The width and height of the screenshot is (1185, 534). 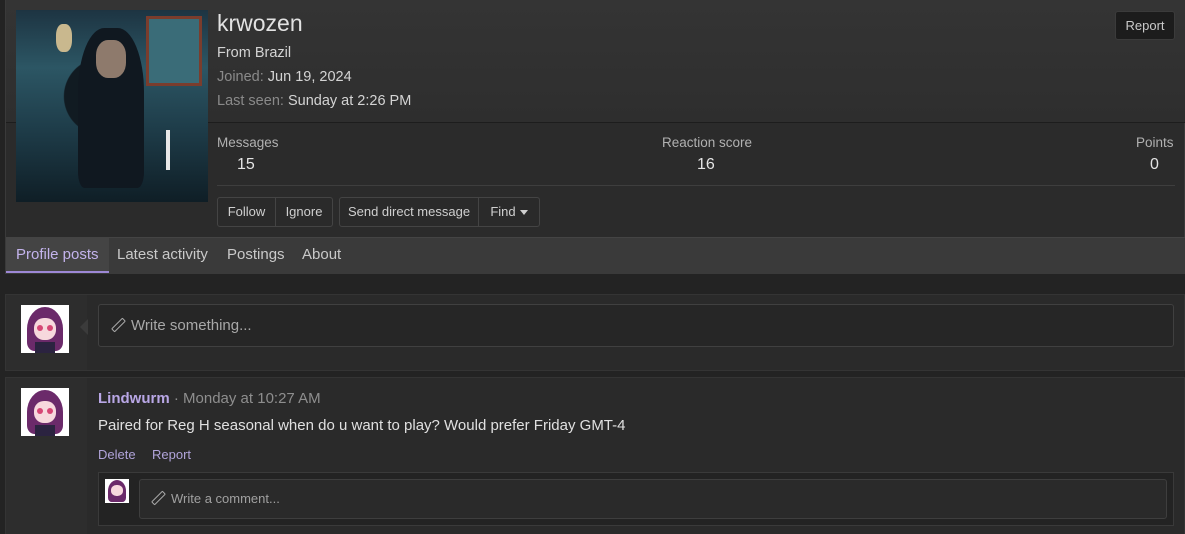 What do you see at coordinates (117, 454) in the screenshot?
I see `delete-post-link: Delete` at bounding box center [117, 454].